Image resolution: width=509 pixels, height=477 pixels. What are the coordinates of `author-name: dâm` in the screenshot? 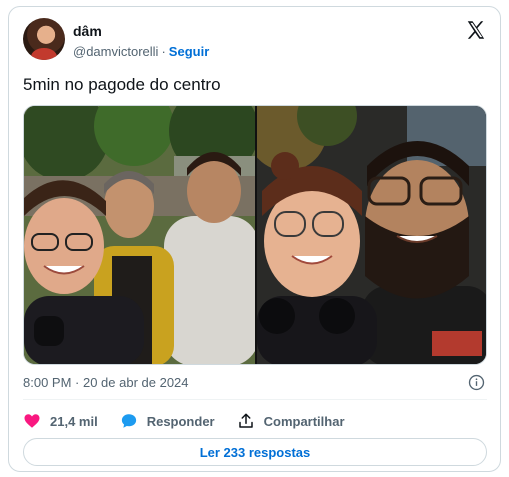 It's located at (87, 31).